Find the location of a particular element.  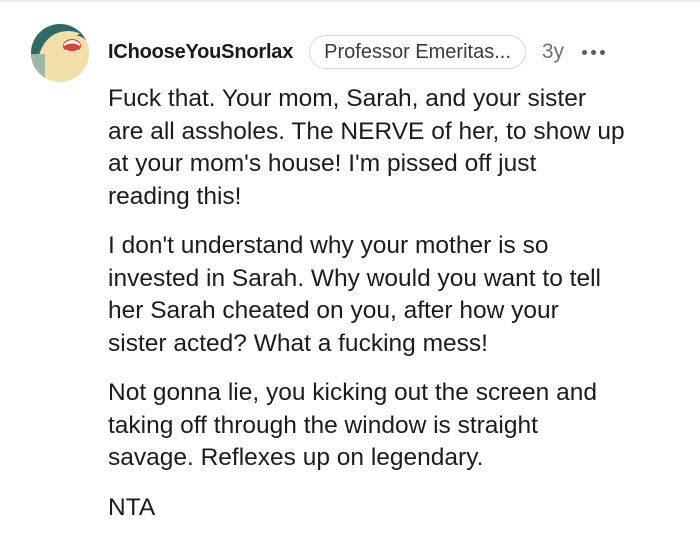

more-options-icon is located at coordinates (594, 52).